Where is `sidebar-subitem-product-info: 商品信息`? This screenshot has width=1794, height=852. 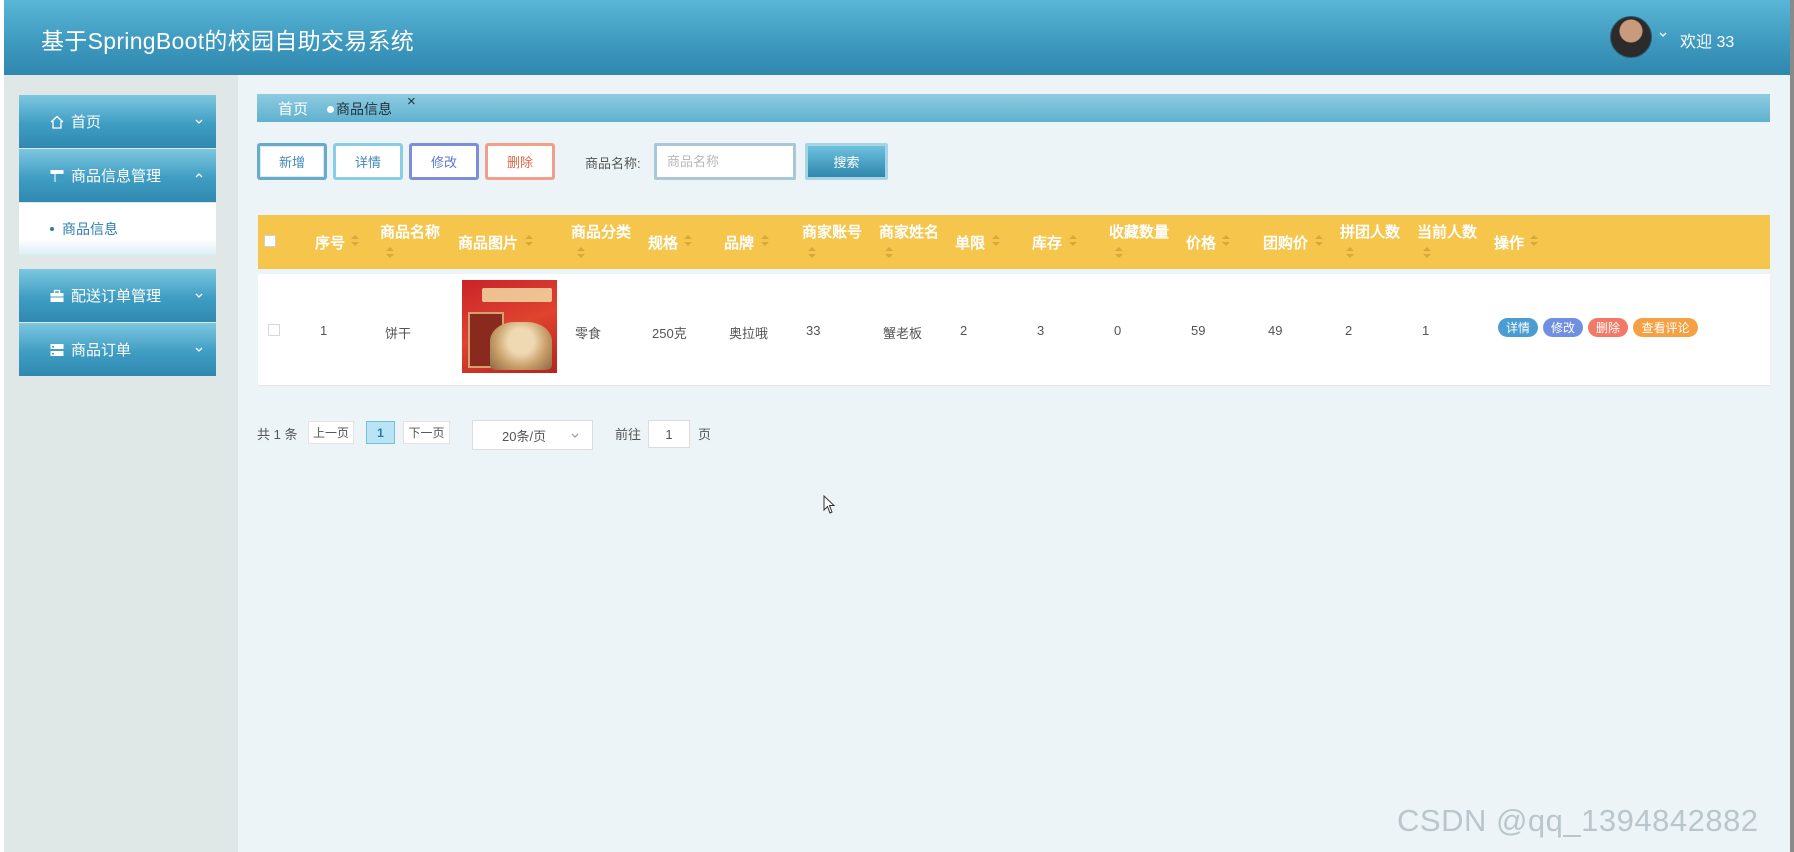
sidebar-subitem-product-info: 商品信息 is located at coordinates (117, 229).